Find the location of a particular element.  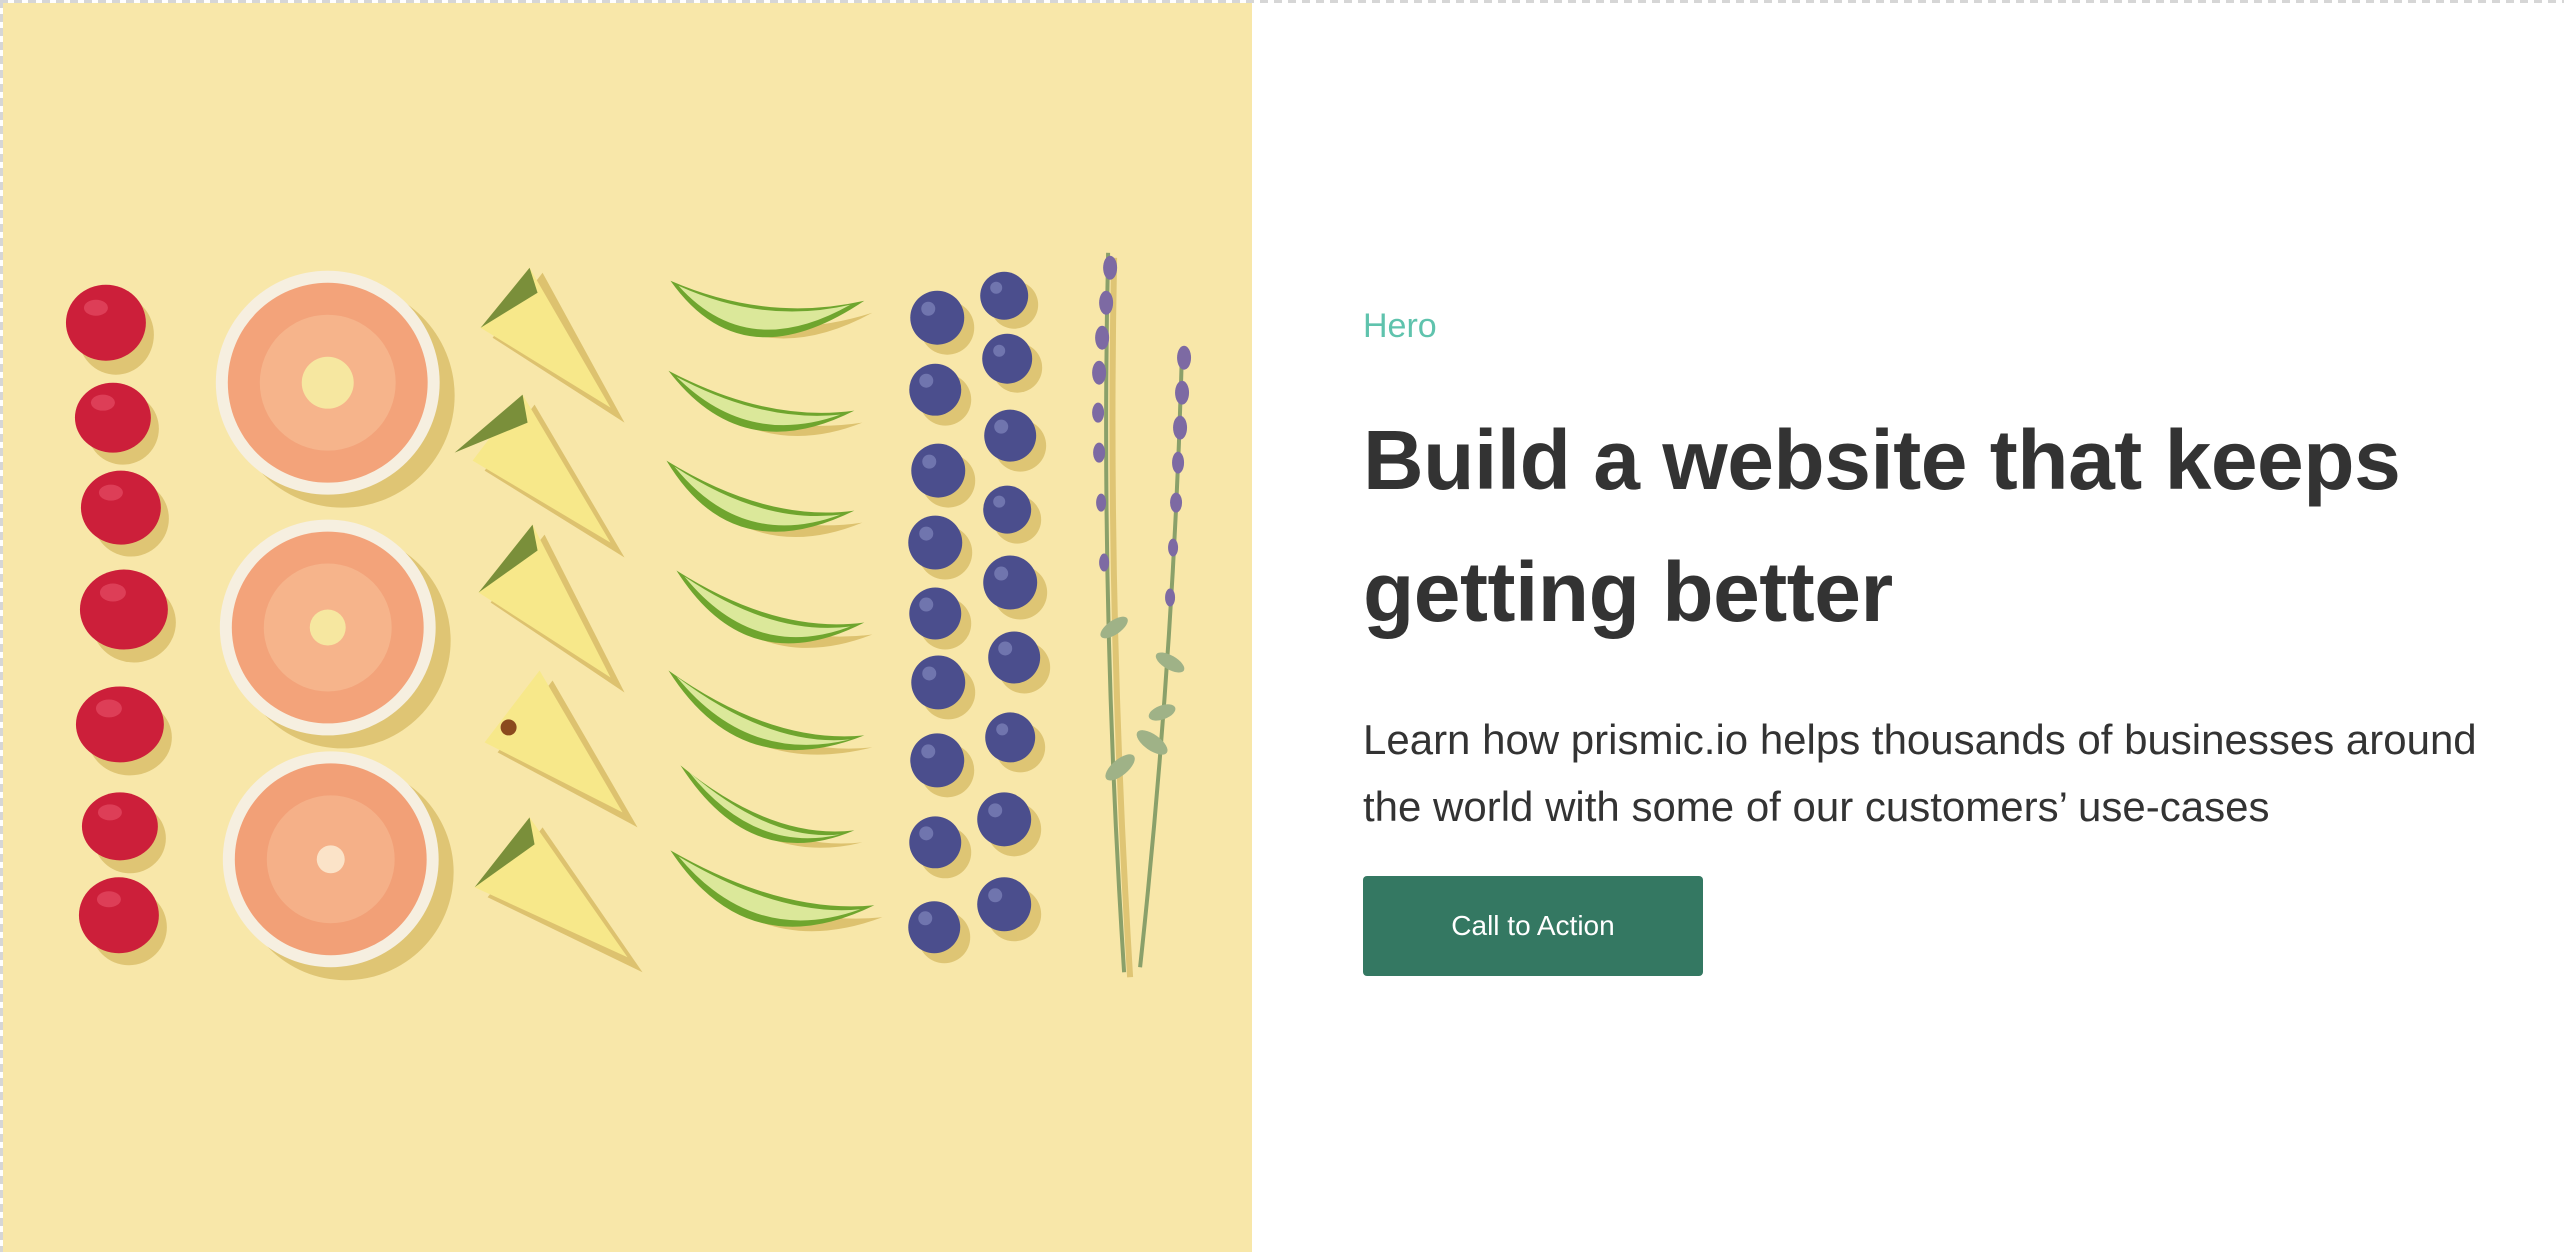

hero-eyebrow: Hero is located at coordinates (1400, 326).